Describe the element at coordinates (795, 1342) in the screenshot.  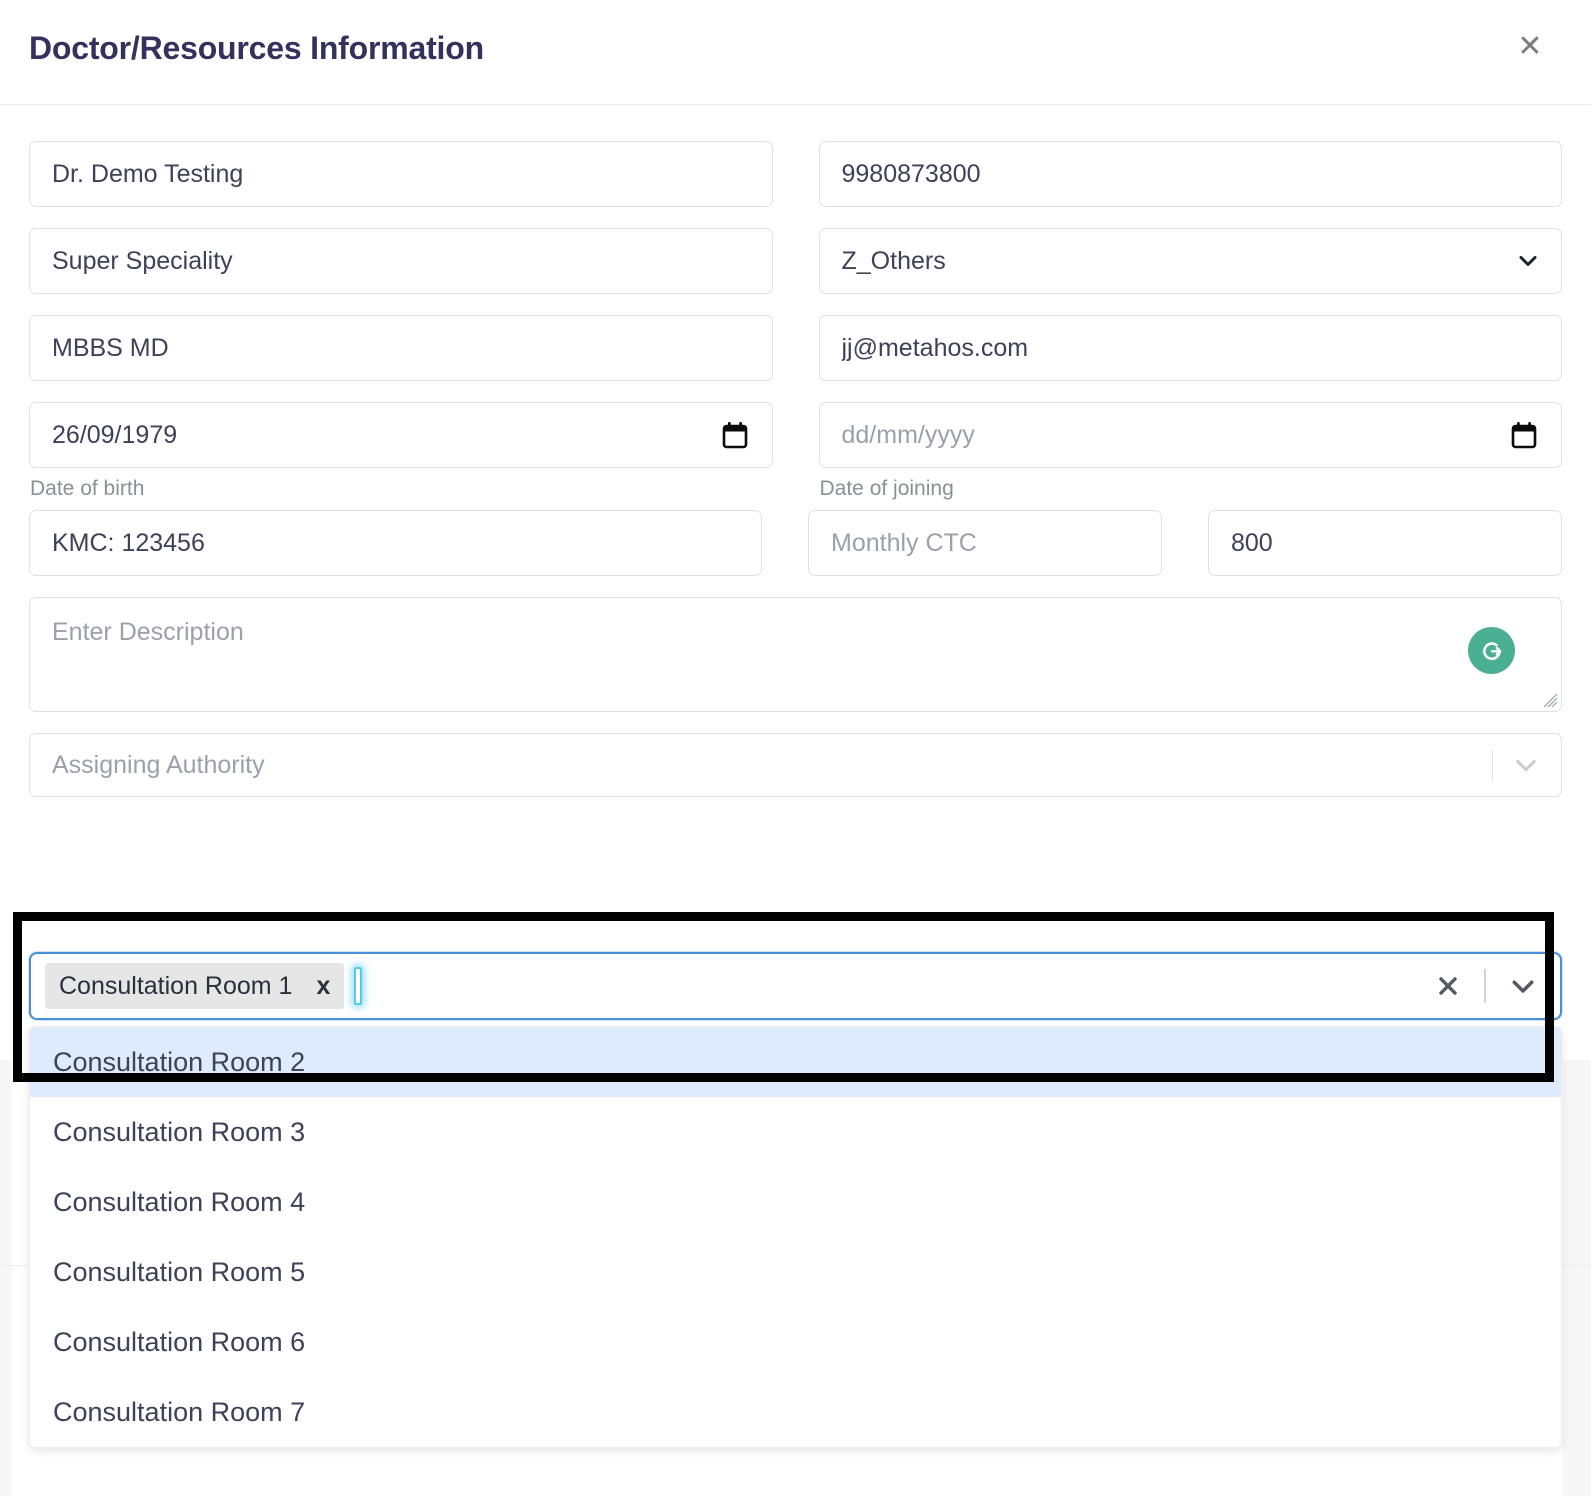
I see `option-consultation-room-6: Consultation Room 6` at that location.